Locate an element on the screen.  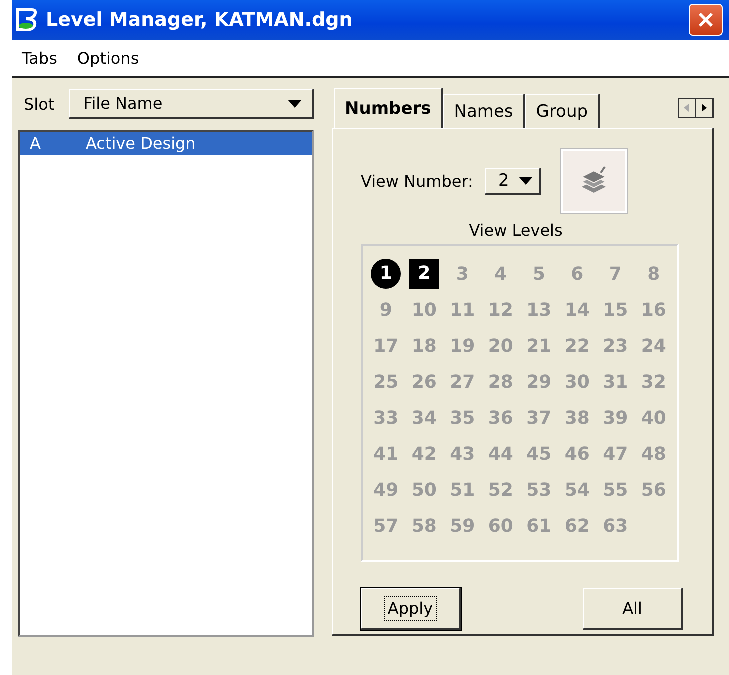
tab-scroll-buttons is located at coordinates (696, 108).